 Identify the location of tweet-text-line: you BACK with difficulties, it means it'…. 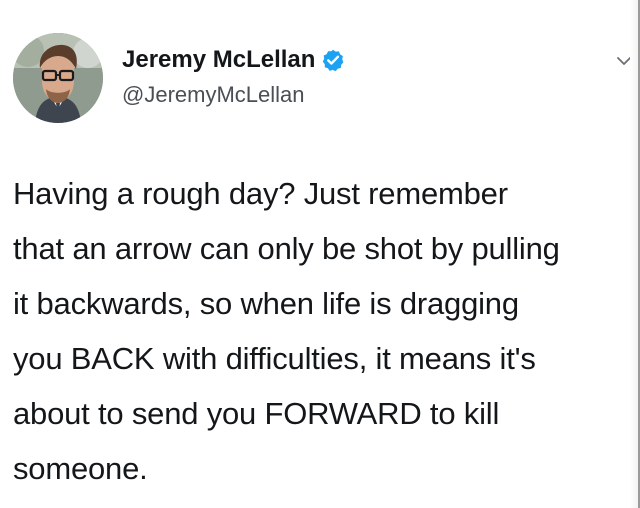
(274, 358).